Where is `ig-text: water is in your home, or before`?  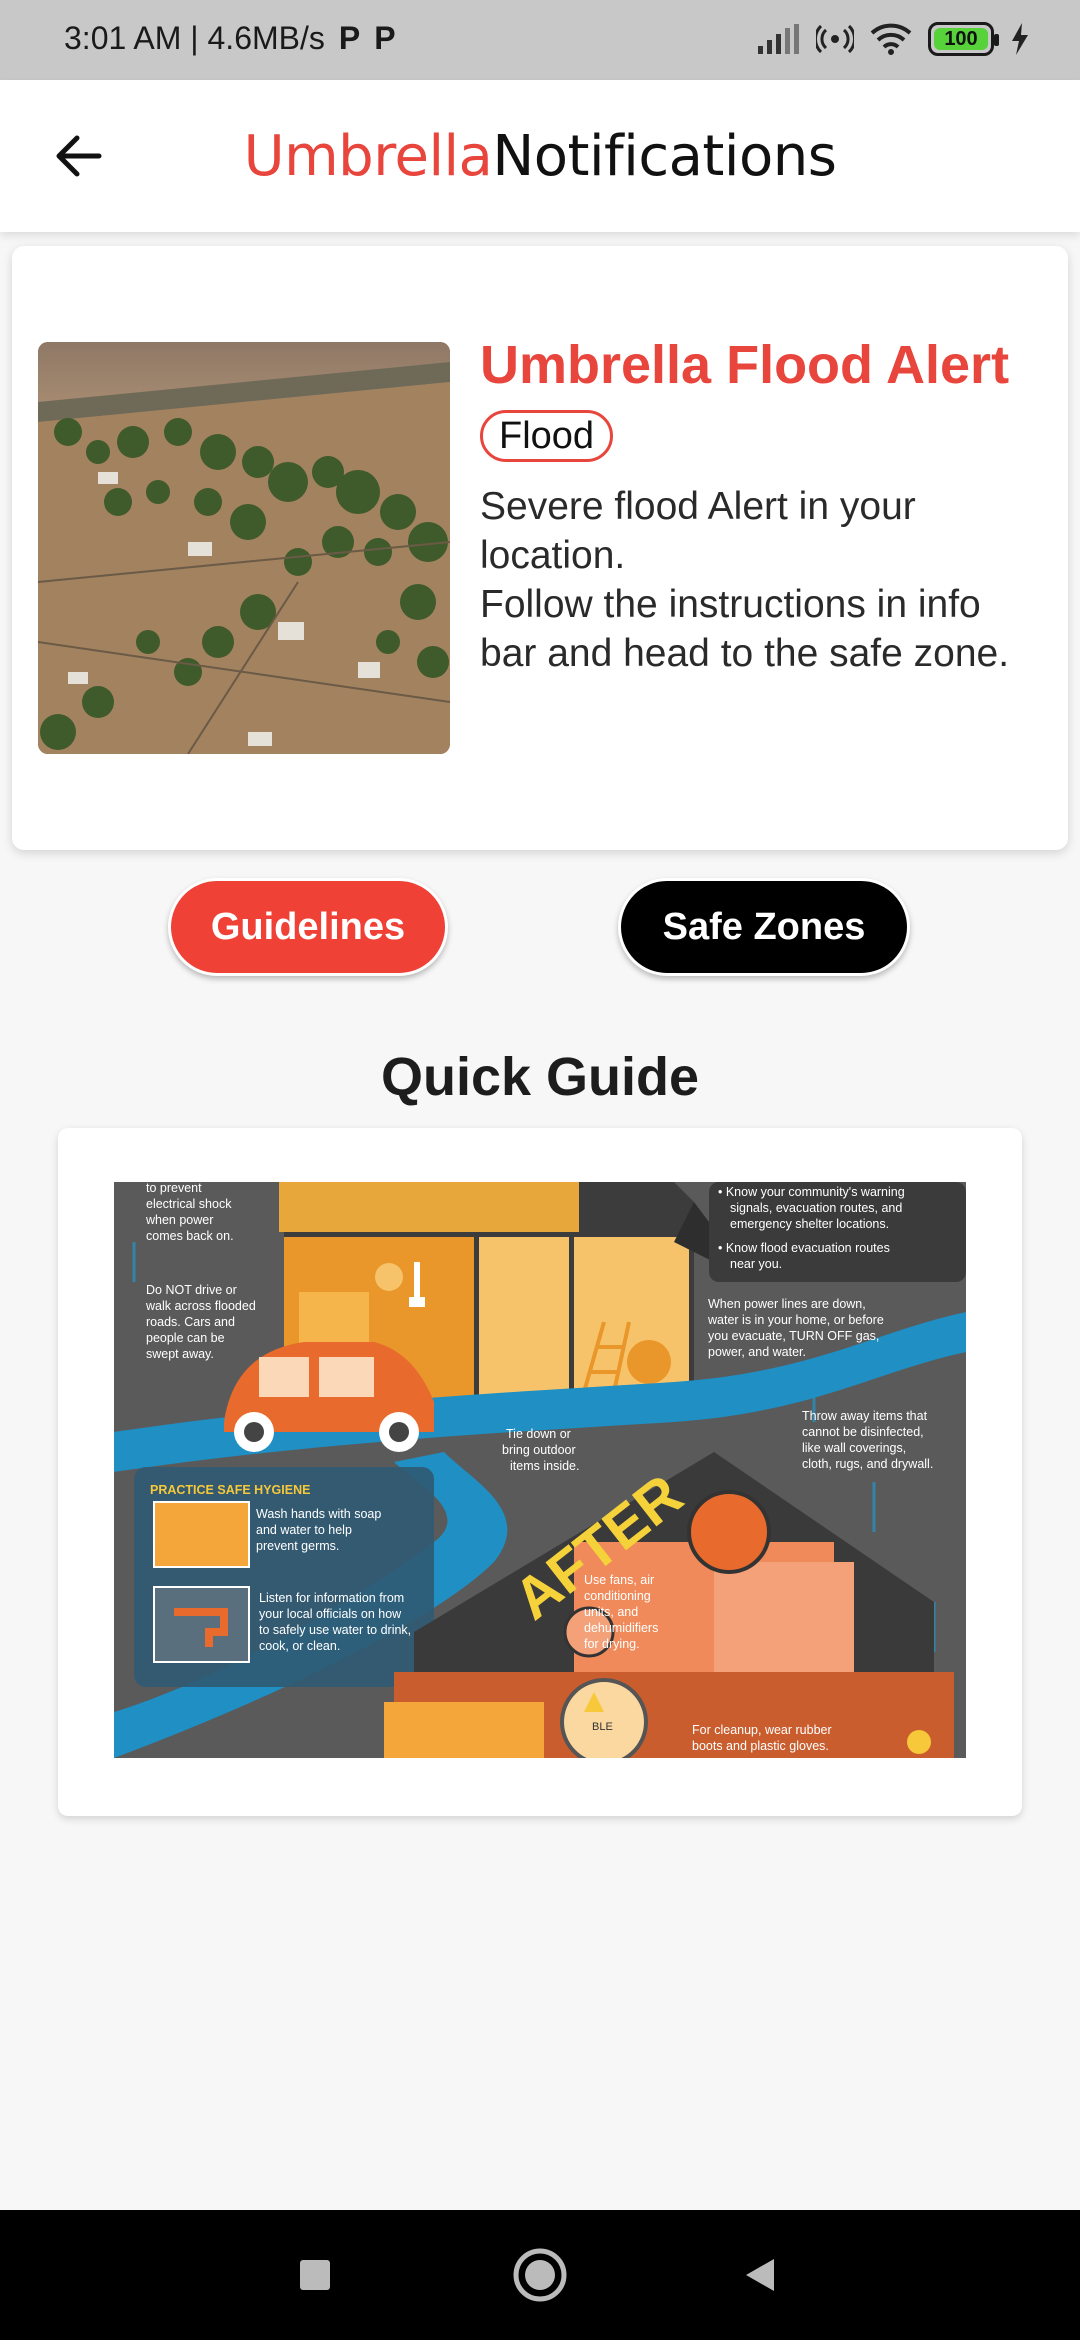 ig-text: water is in your home, or before is located at coordinates (795, 1320).